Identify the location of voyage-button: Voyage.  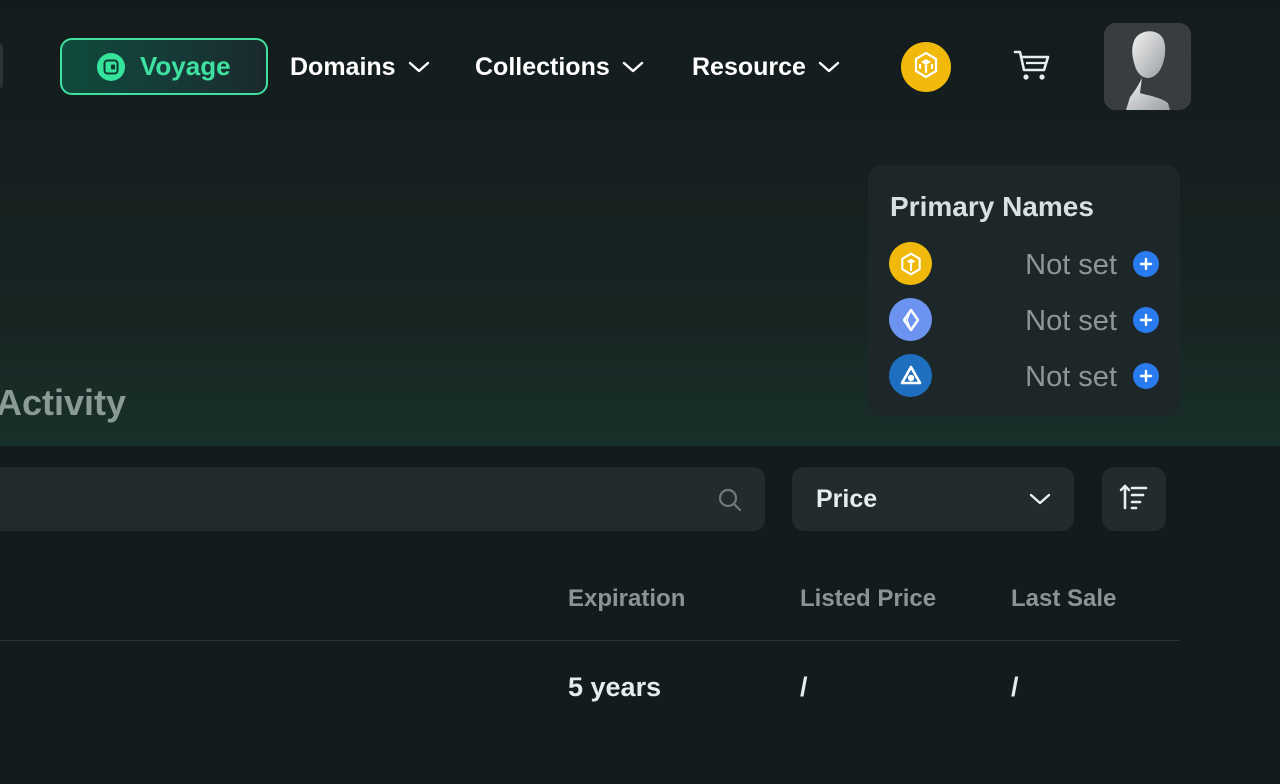
(164, 66).